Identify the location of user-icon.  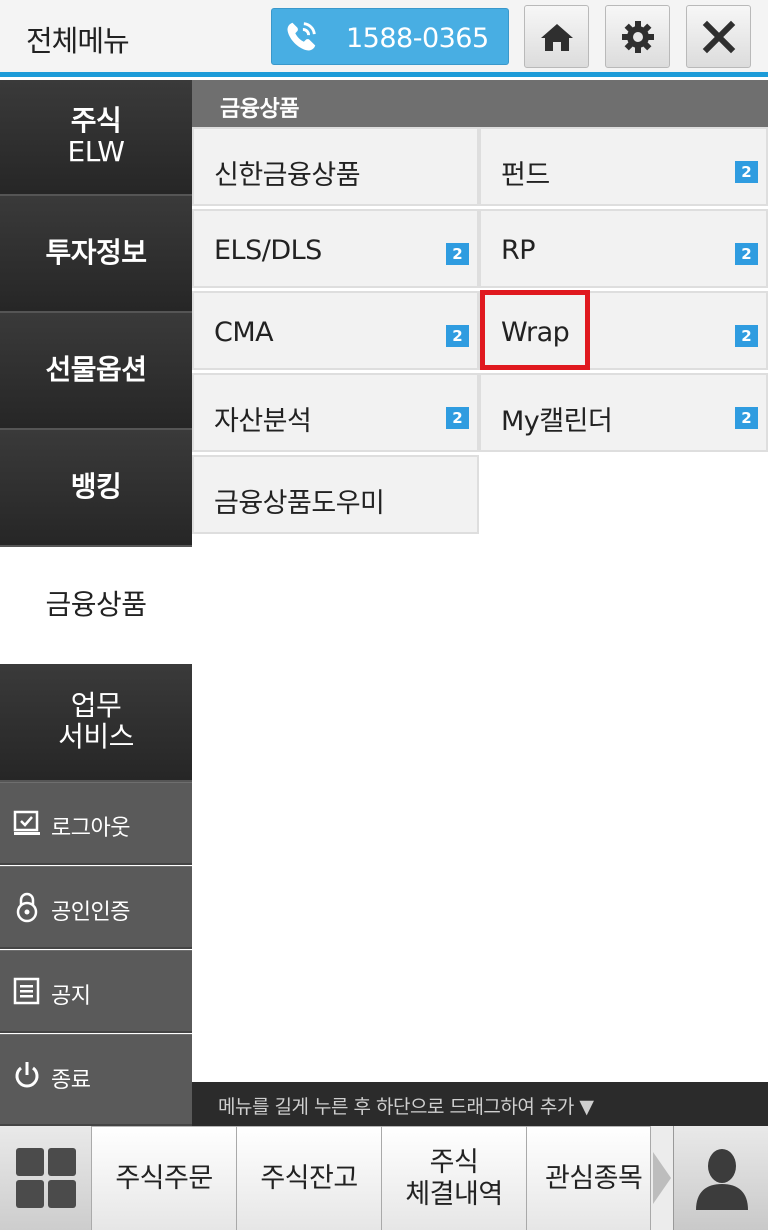
(722, 1179).